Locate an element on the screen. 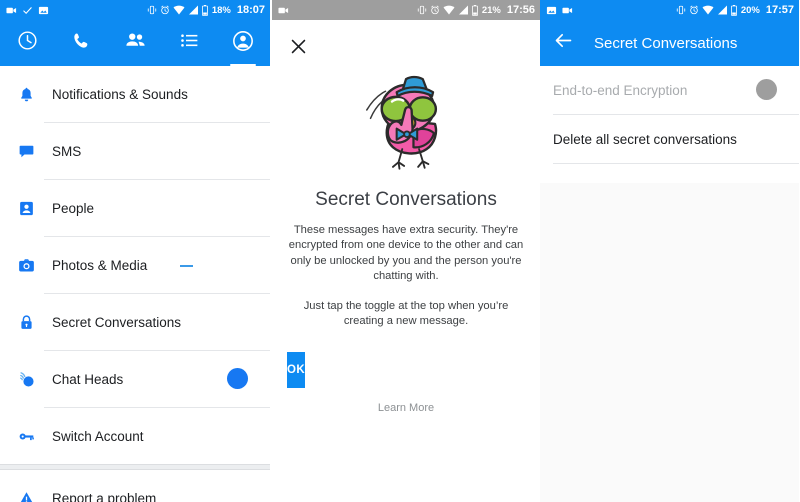 The width and height of the screenshot is (800, 502). dialog-title: Secret Conversations is located at coordinates (406, 199).